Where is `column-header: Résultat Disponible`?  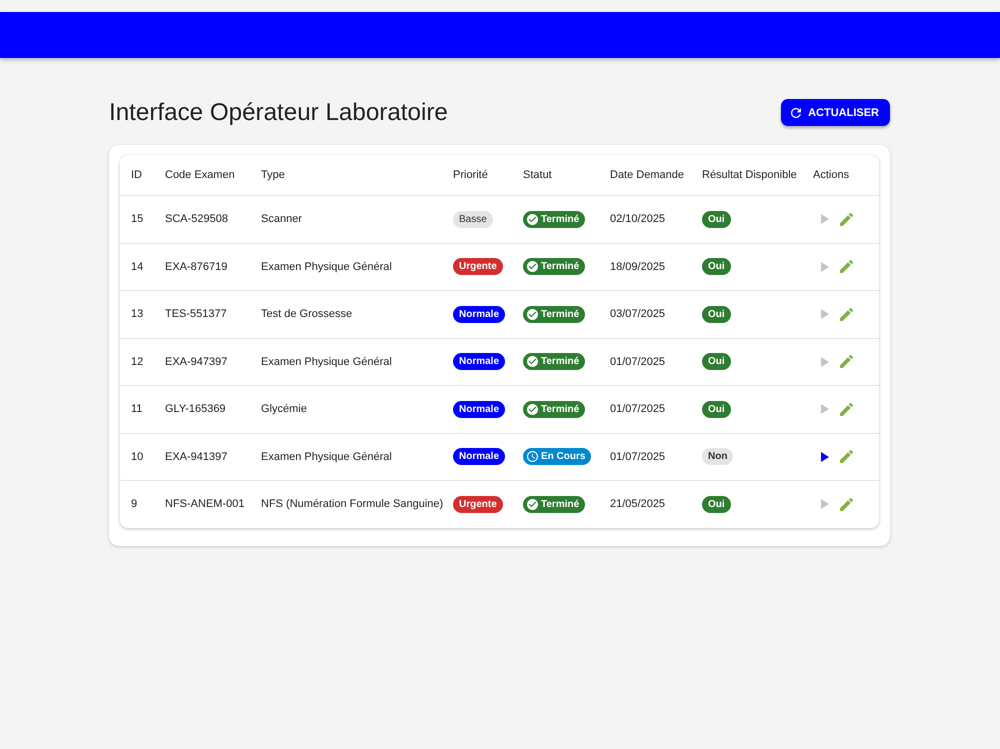 column-header: Résultat Disponible is located at coordinates (746, 175).